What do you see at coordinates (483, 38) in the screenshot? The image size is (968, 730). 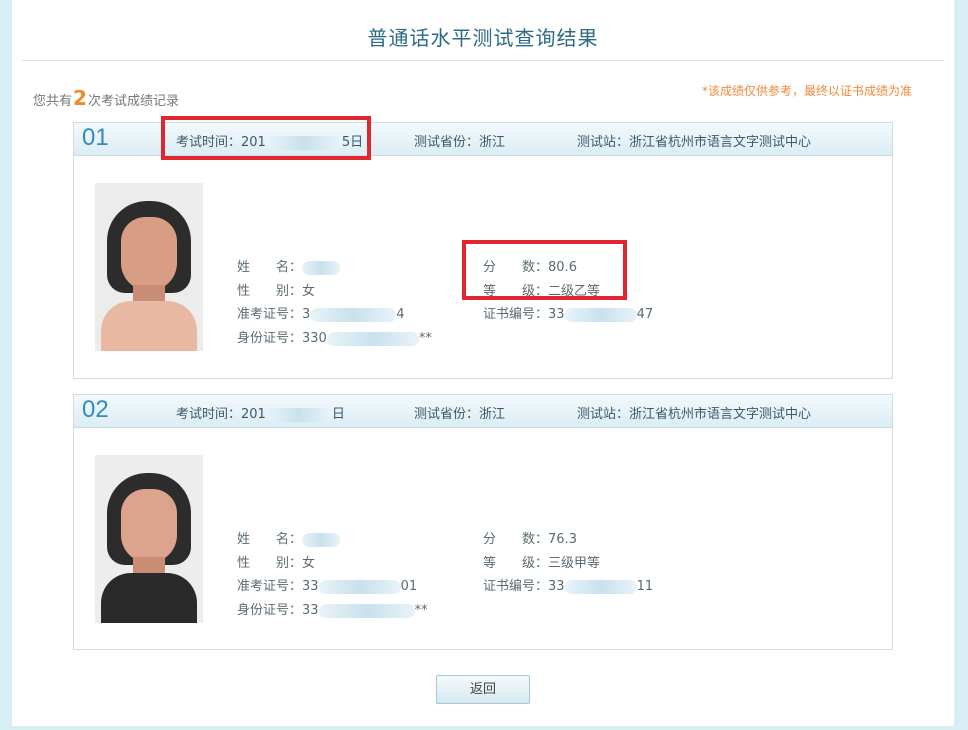 I see `page-title: 普通话水平测试查询结果` at bounding box center [483, 38].